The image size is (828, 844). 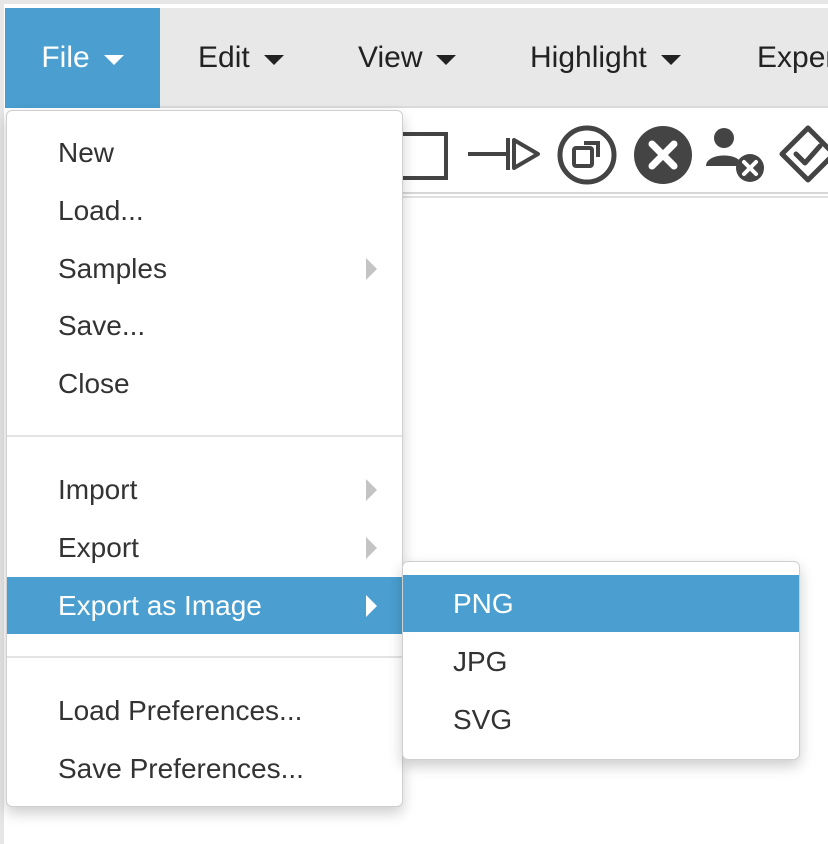 I want to click on menu-highlight: Highlight, so click(x=605, y=58).